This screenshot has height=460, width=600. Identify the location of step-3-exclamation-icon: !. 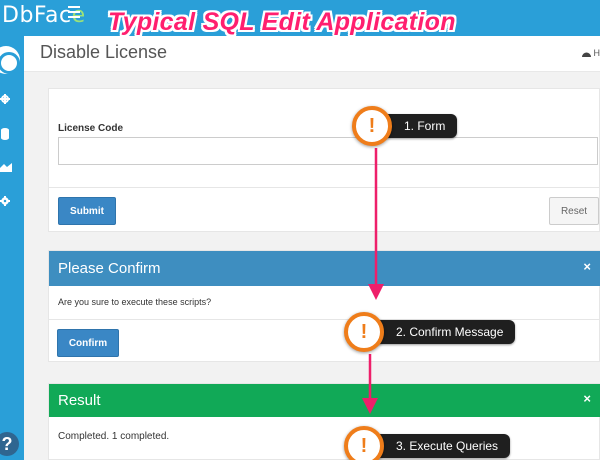
(364, 443).